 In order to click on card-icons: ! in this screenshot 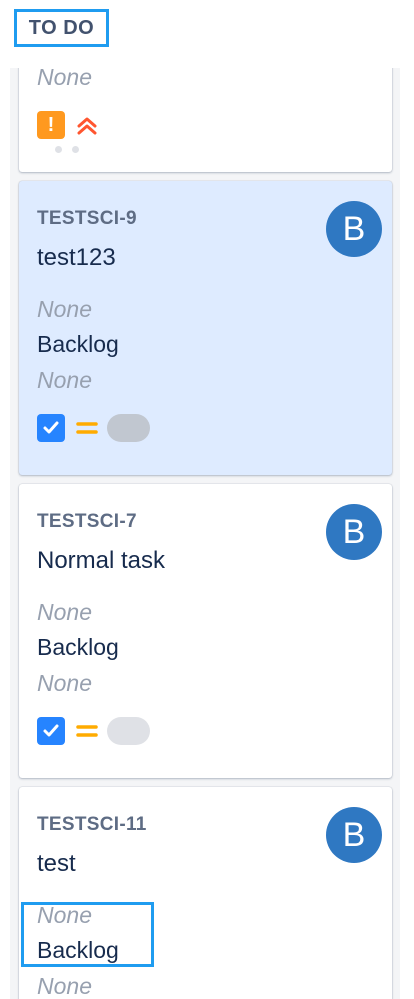, I will do `click(68, 125)`.